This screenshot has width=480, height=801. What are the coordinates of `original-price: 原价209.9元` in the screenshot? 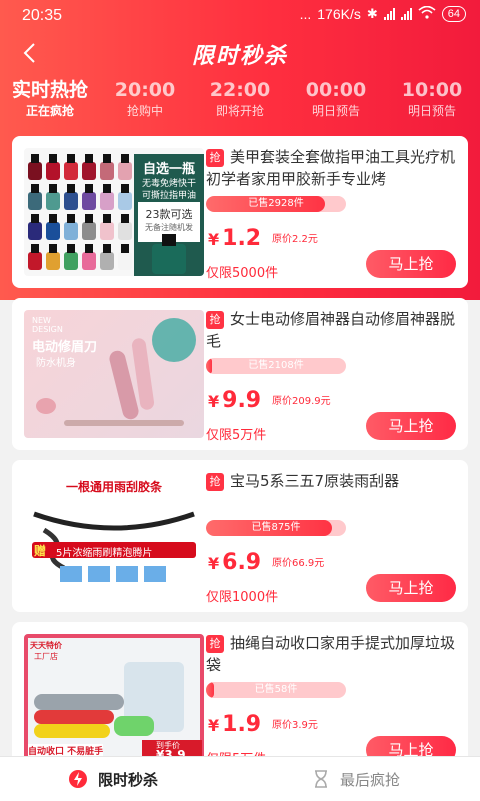 It's located at (301, 401).